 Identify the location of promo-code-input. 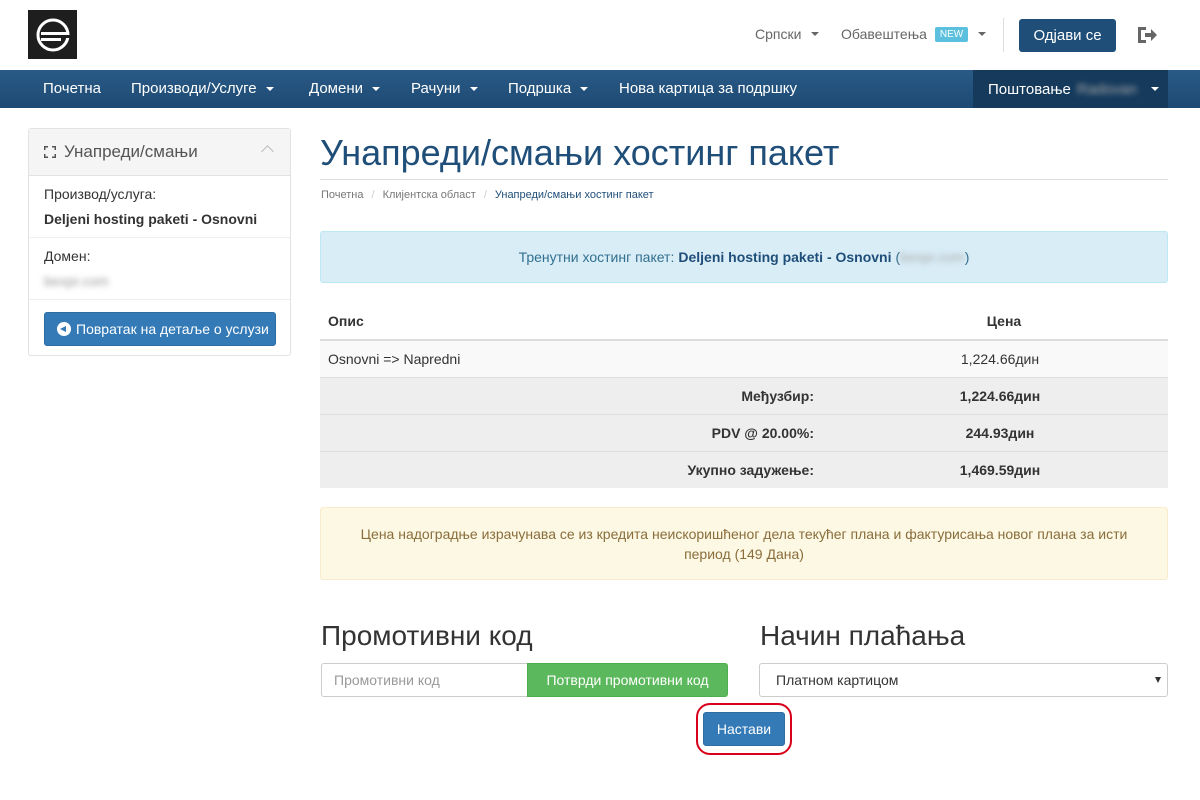
(424, 680).